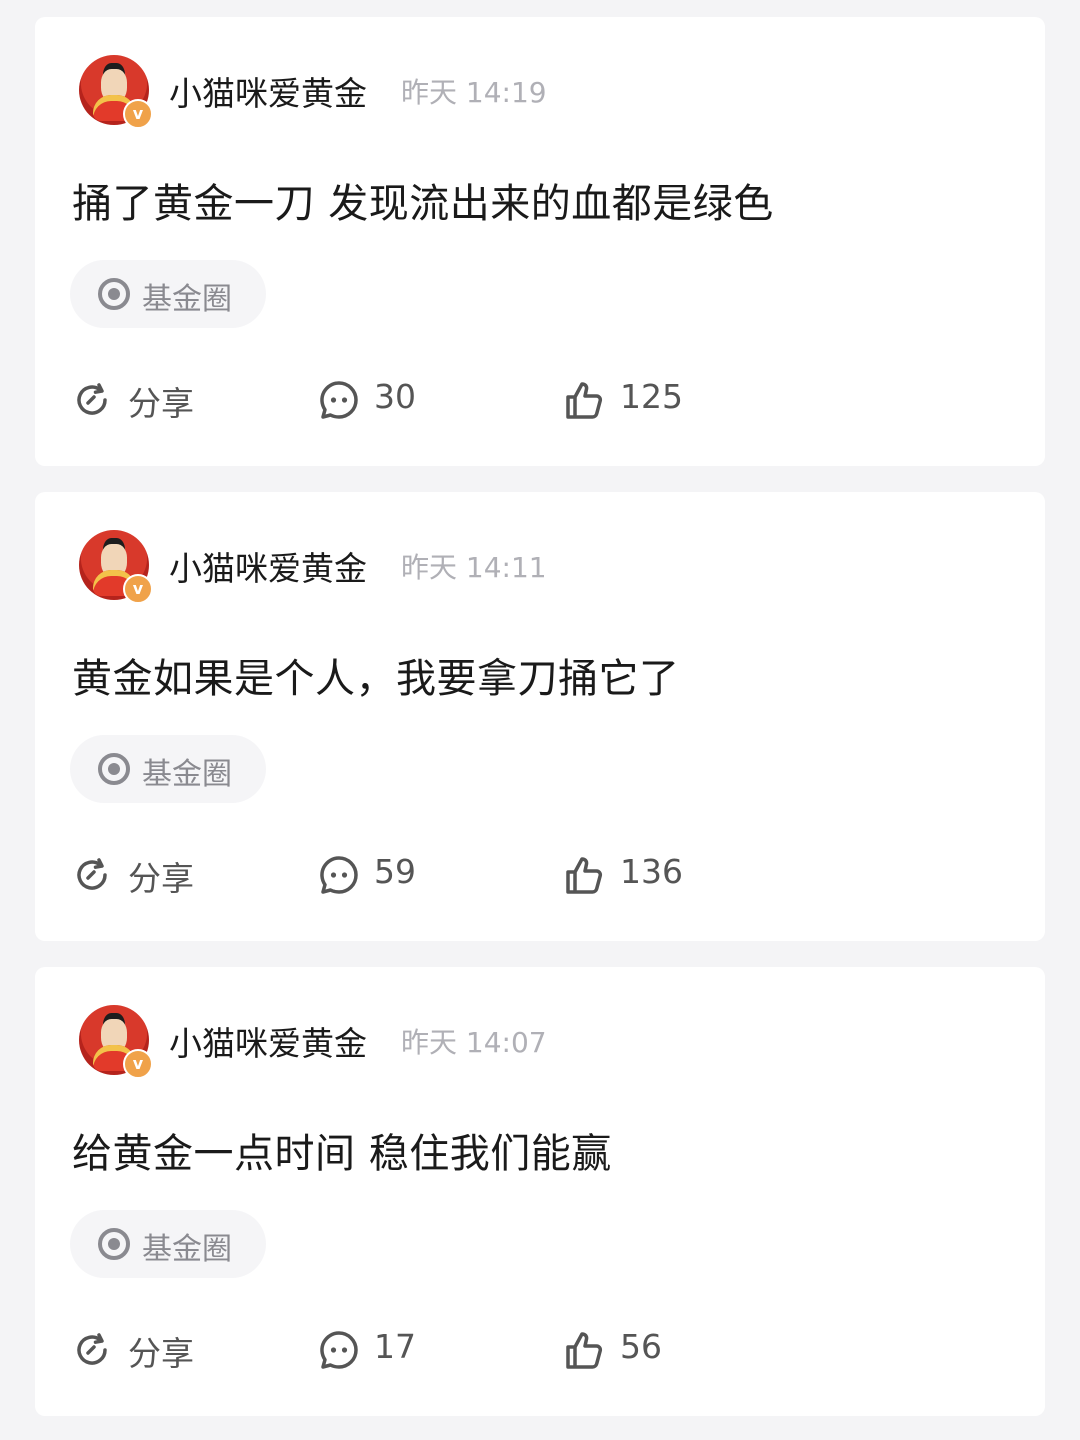  What do you see at coordinates (651, 396) in the screenshot?
I see `like-count: 125` at bounding box center [651, 396].